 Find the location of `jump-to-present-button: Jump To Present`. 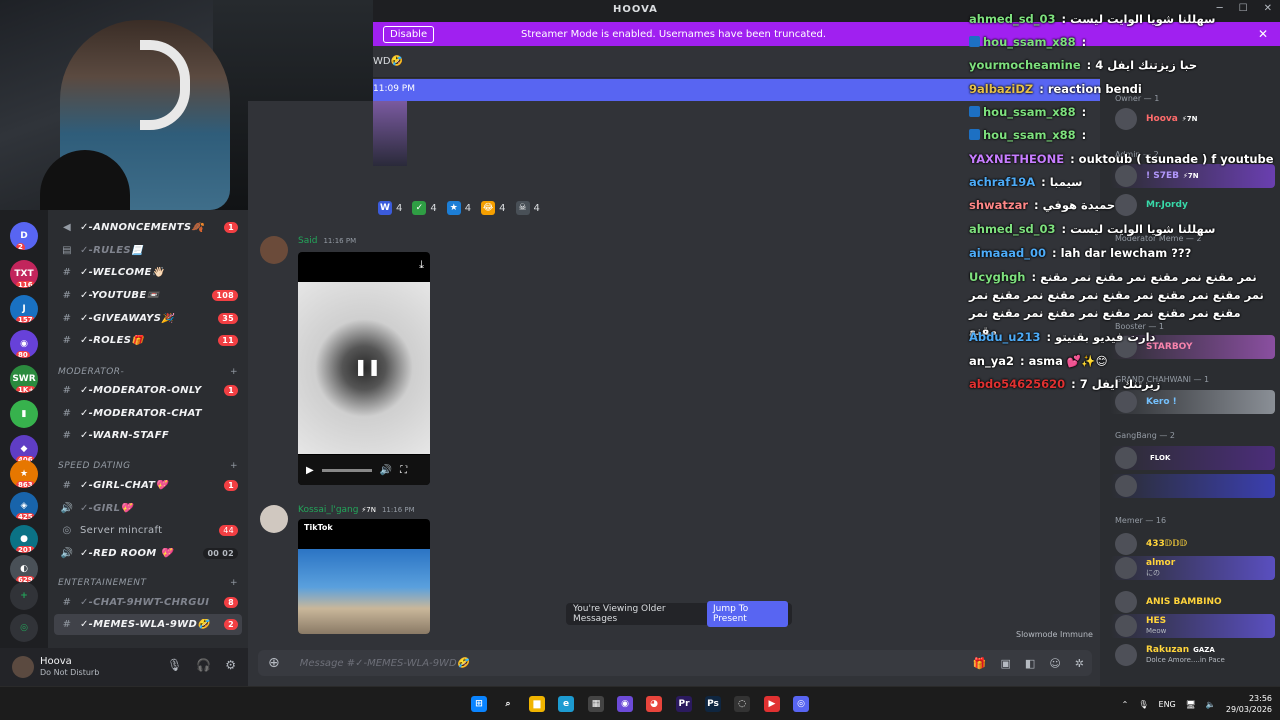

jump-to-present-button: Jump To Present is located at coordinates (747, 614).